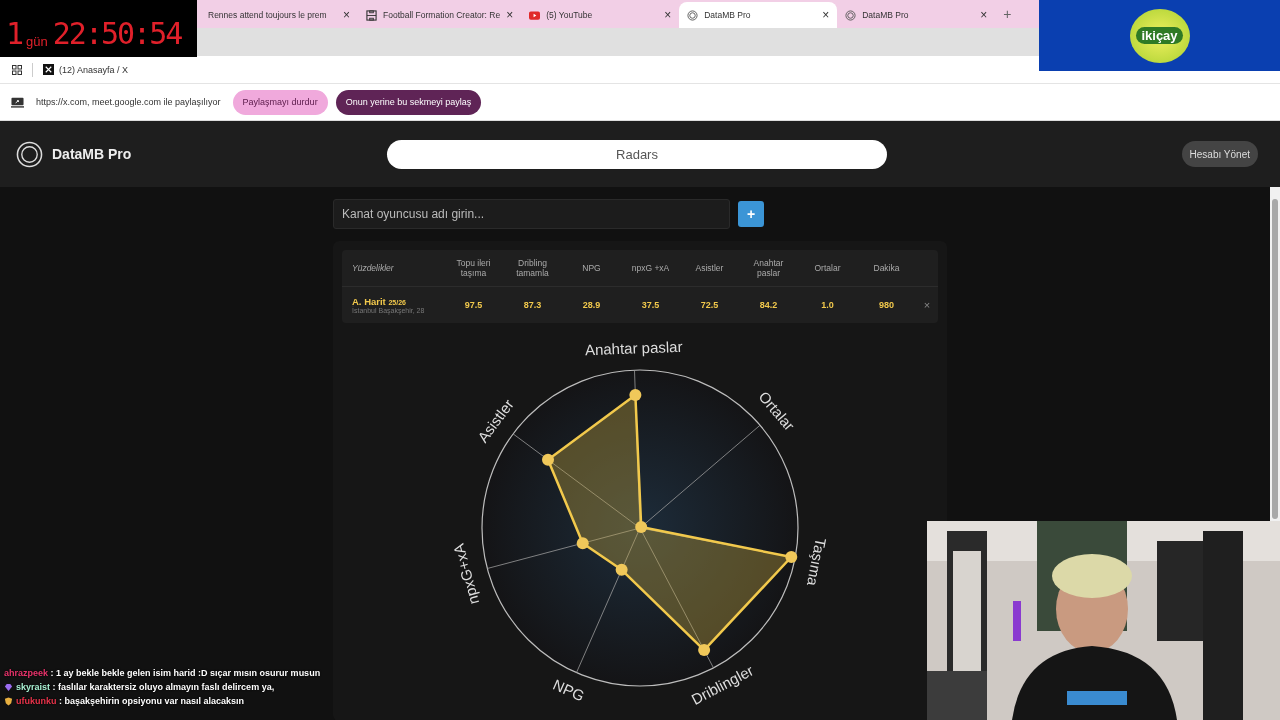 This screenshot has height=720, width=1280. I want to click on chat-message: ahrazpeek : 1 ay bekle bekle gelen isim harid :D sıçar mısın osurur musun, so click(162, 673).